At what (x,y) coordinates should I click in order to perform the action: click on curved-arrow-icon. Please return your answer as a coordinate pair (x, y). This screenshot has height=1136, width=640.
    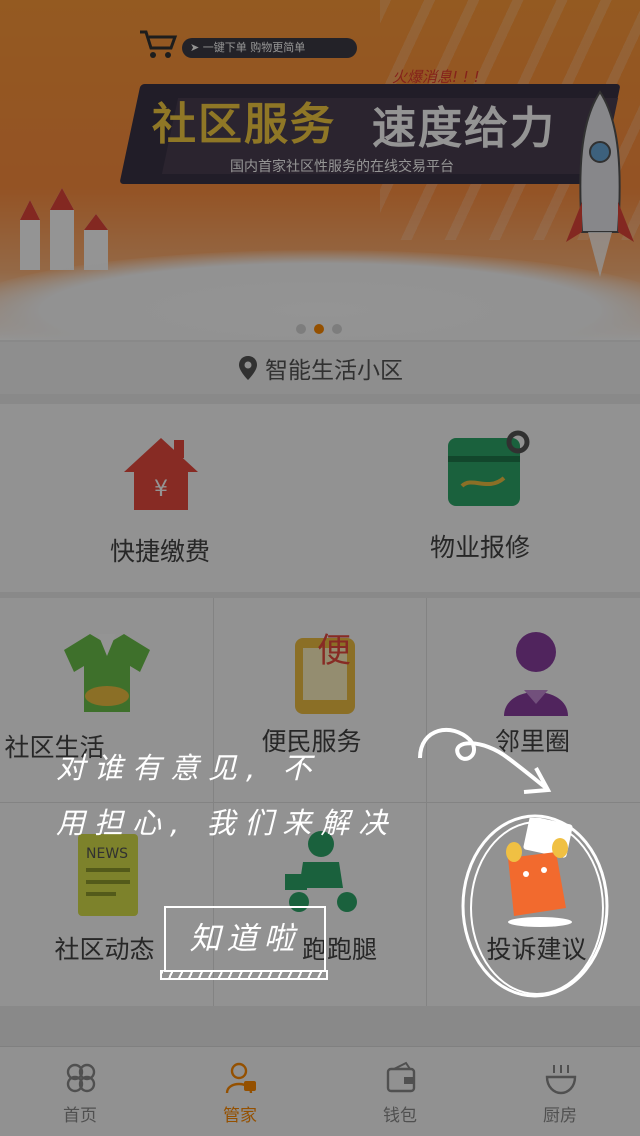
    Looking at the image, I should click on (485, 760).